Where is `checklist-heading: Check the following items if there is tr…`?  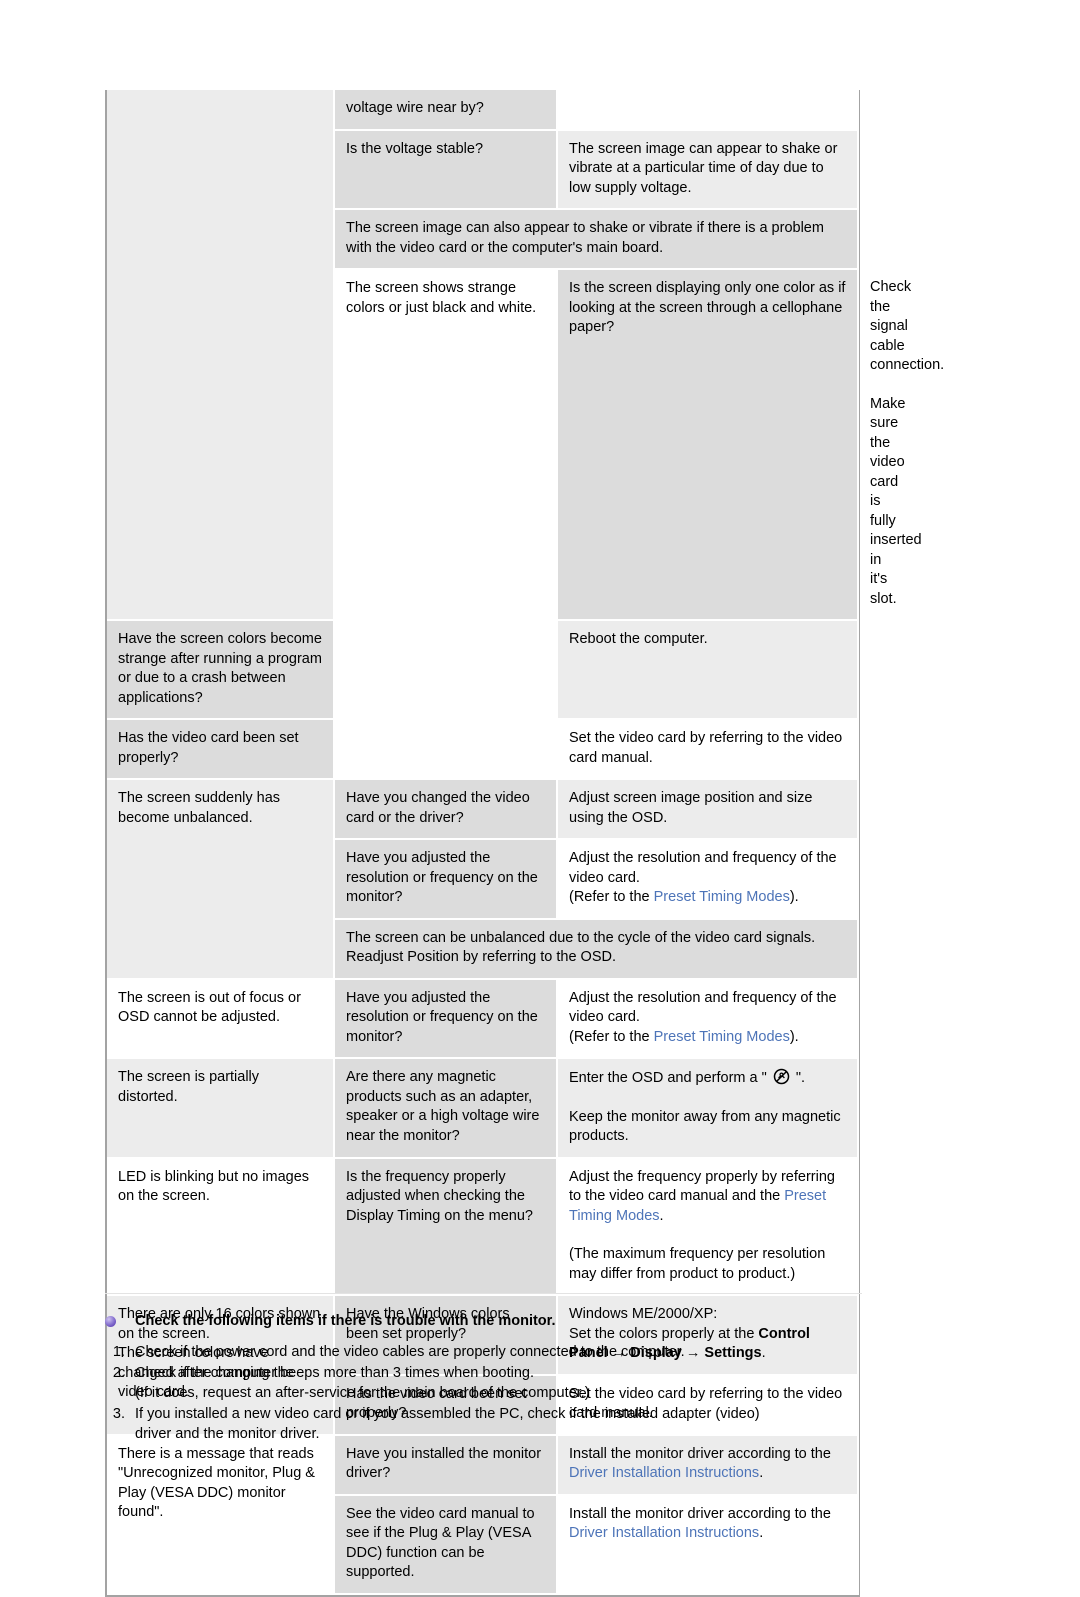 checklist-heading: Check the following items if there is tr… is located at coordinates (345, 1321).